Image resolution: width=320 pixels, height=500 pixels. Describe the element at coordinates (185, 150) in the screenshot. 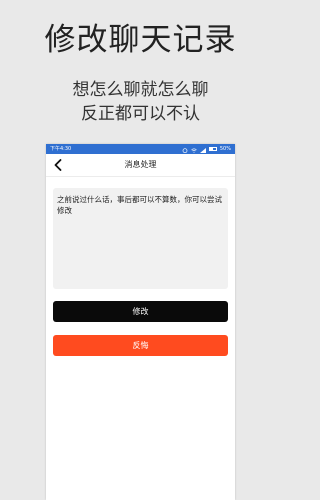

I see `alarm-icon` at that location.